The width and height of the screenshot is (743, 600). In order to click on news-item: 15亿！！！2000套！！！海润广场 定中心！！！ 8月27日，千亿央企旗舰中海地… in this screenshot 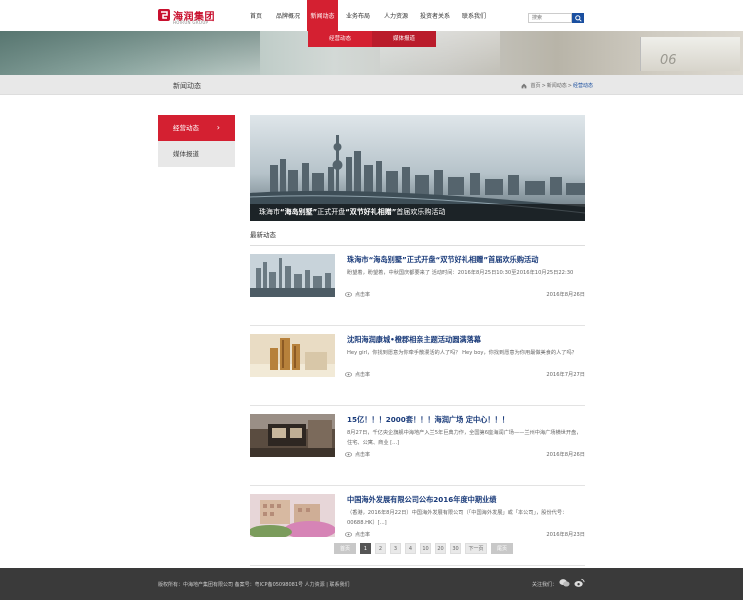, I will do `click(417, 446)`.